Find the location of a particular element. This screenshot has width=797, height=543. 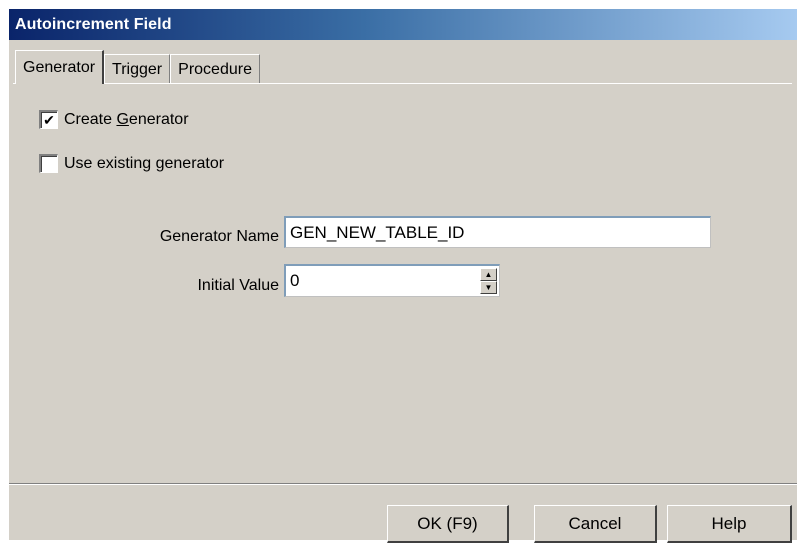

create-generator-checkbox: ✔ is located at coordinates (48, 119).